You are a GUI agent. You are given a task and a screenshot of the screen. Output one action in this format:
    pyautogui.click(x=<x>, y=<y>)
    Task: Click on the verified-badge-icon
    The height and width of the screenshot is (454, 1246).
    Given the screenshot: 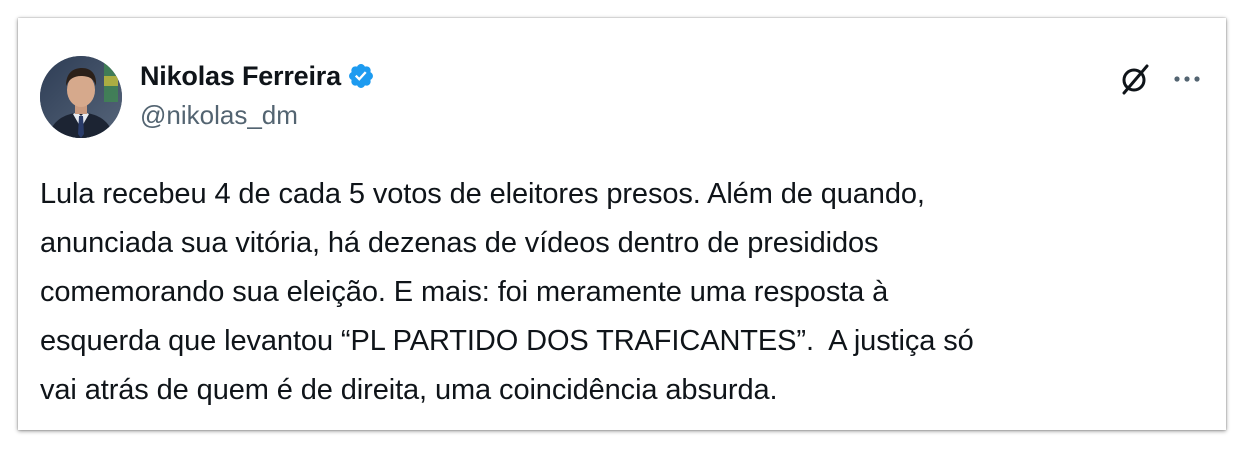 What is the action you would take?
    pyautogui.click(x=361, y=76)
    